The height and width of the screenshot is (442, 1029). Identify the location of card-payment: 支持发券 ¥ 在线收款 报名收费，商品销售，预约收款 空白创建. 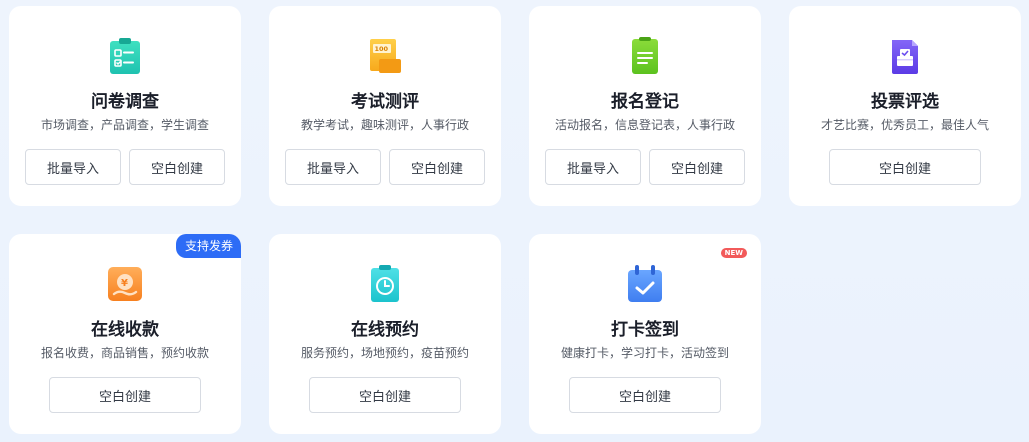
(125, 334).